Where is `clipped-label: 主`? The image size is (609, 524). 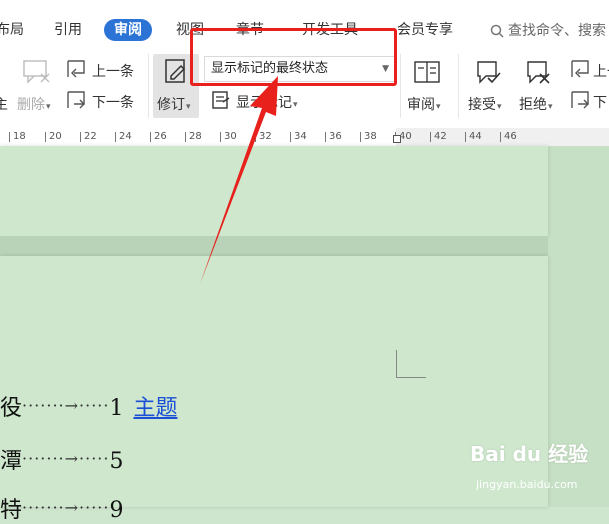 clipped-label: 主 is located at coordinates (4, 105).